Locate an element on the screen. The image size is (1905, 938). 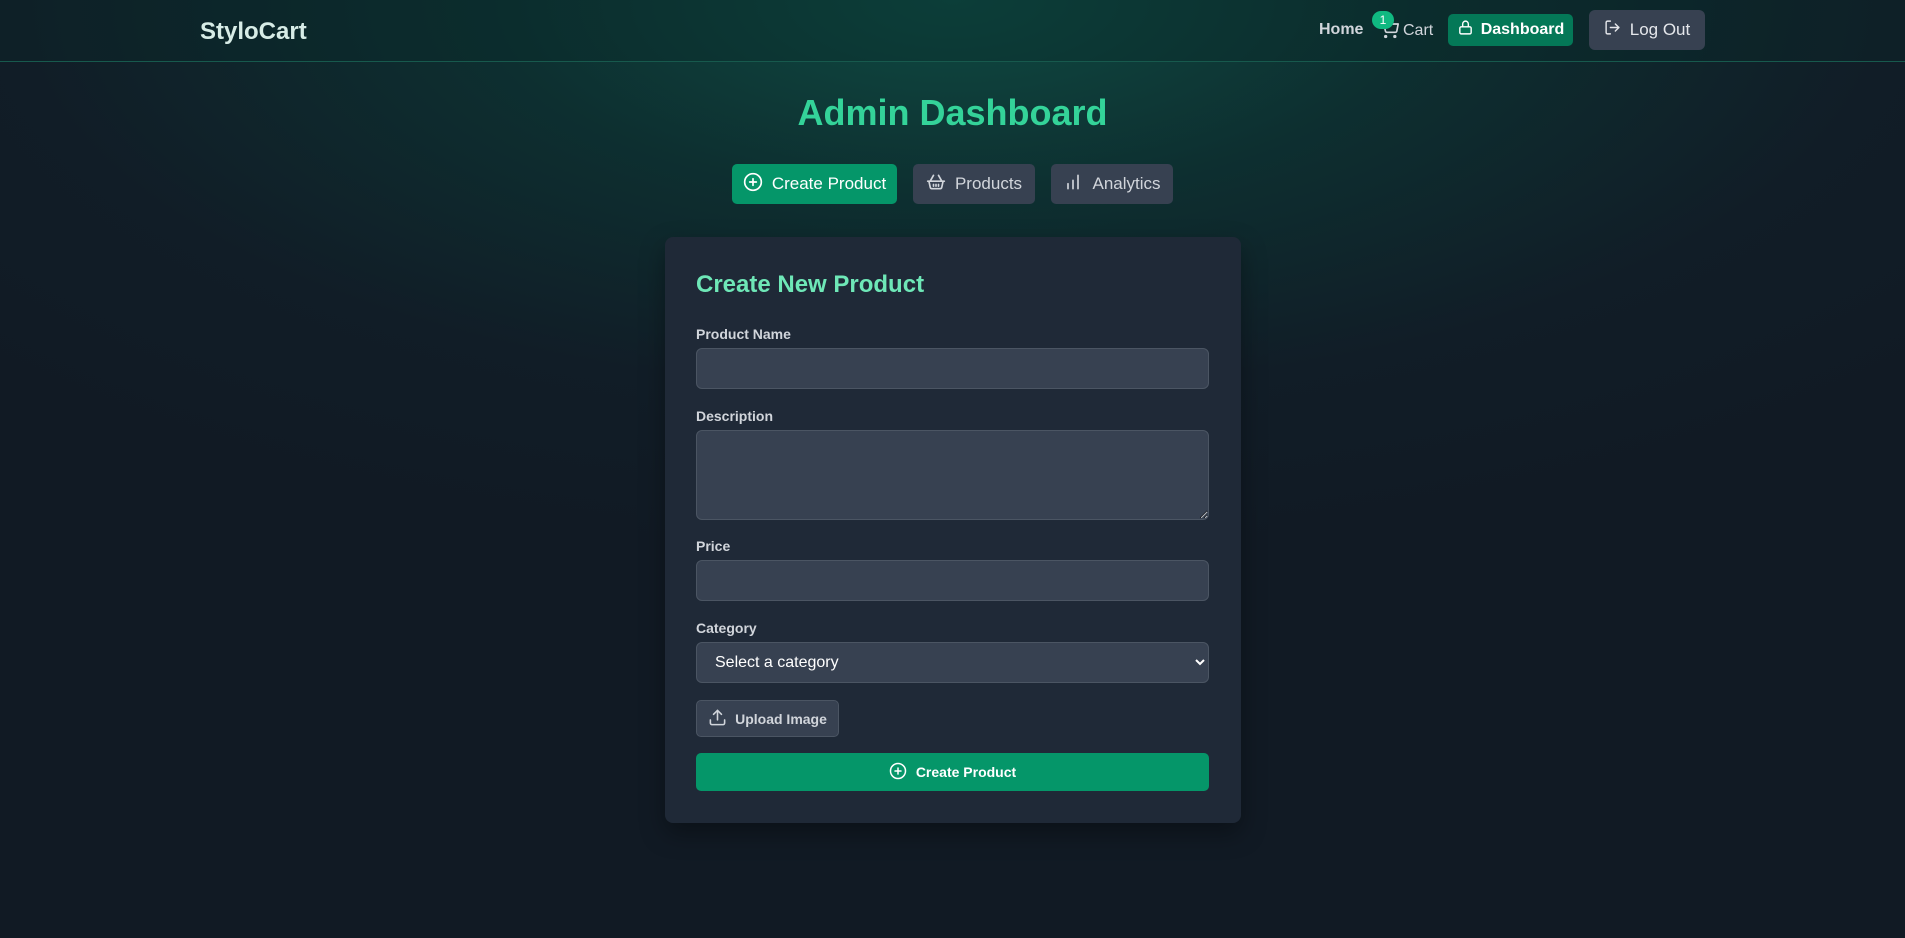
tab-create-product: Create Product is located at coordinates (814, 184).